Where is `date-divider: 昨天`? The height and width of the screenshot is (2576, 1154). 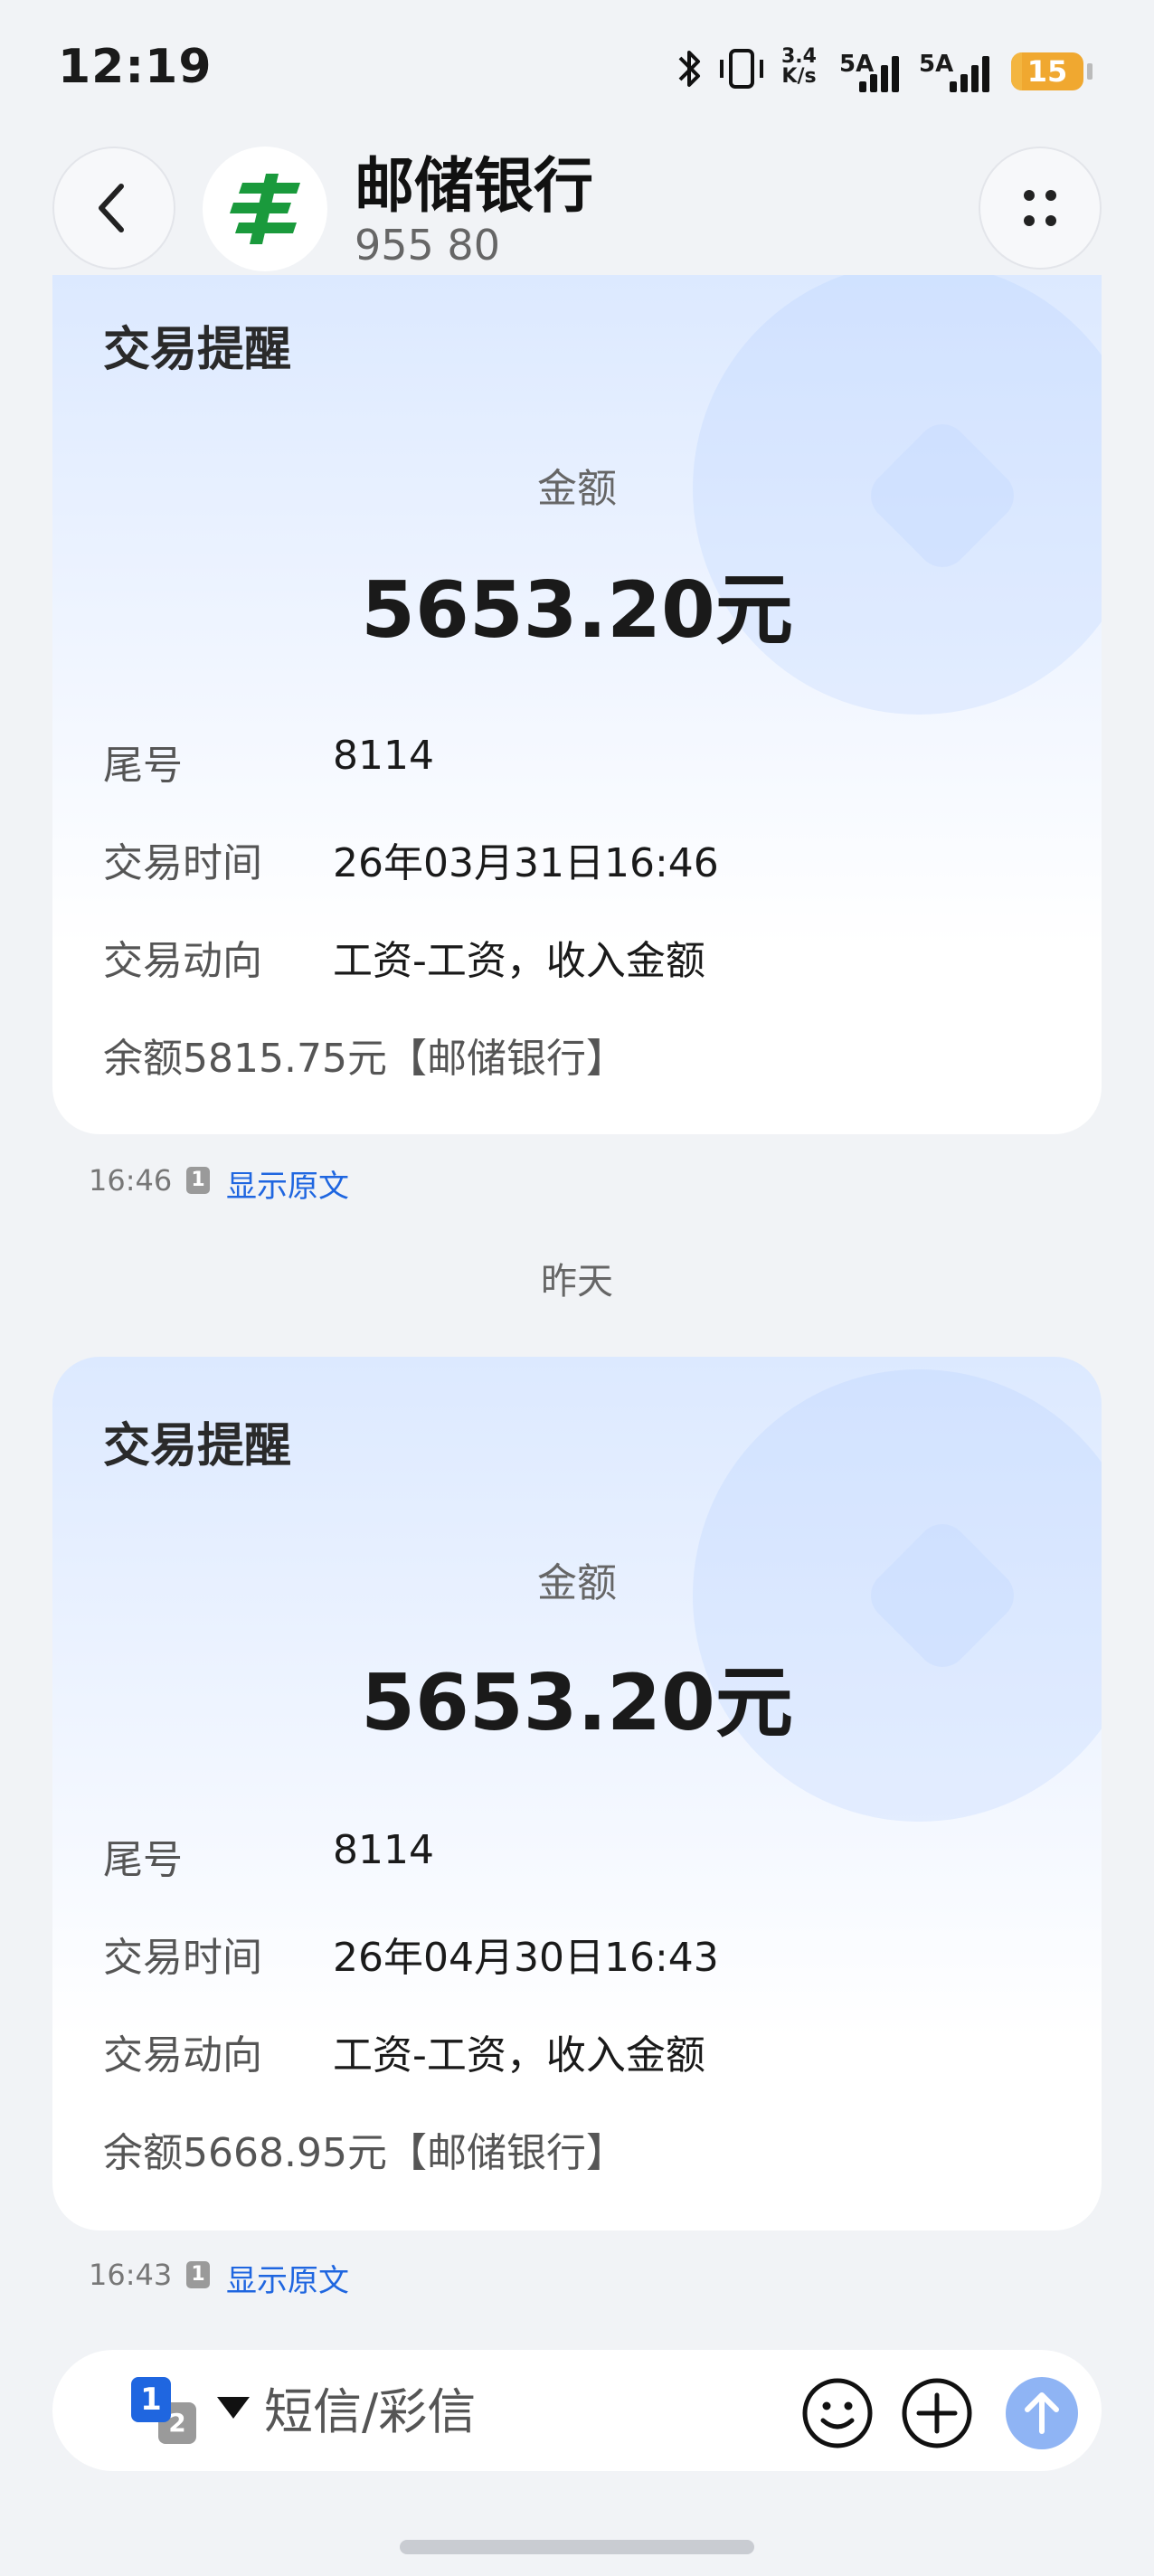
date-divider: 昨天 is located at coordinates (577, 1281).